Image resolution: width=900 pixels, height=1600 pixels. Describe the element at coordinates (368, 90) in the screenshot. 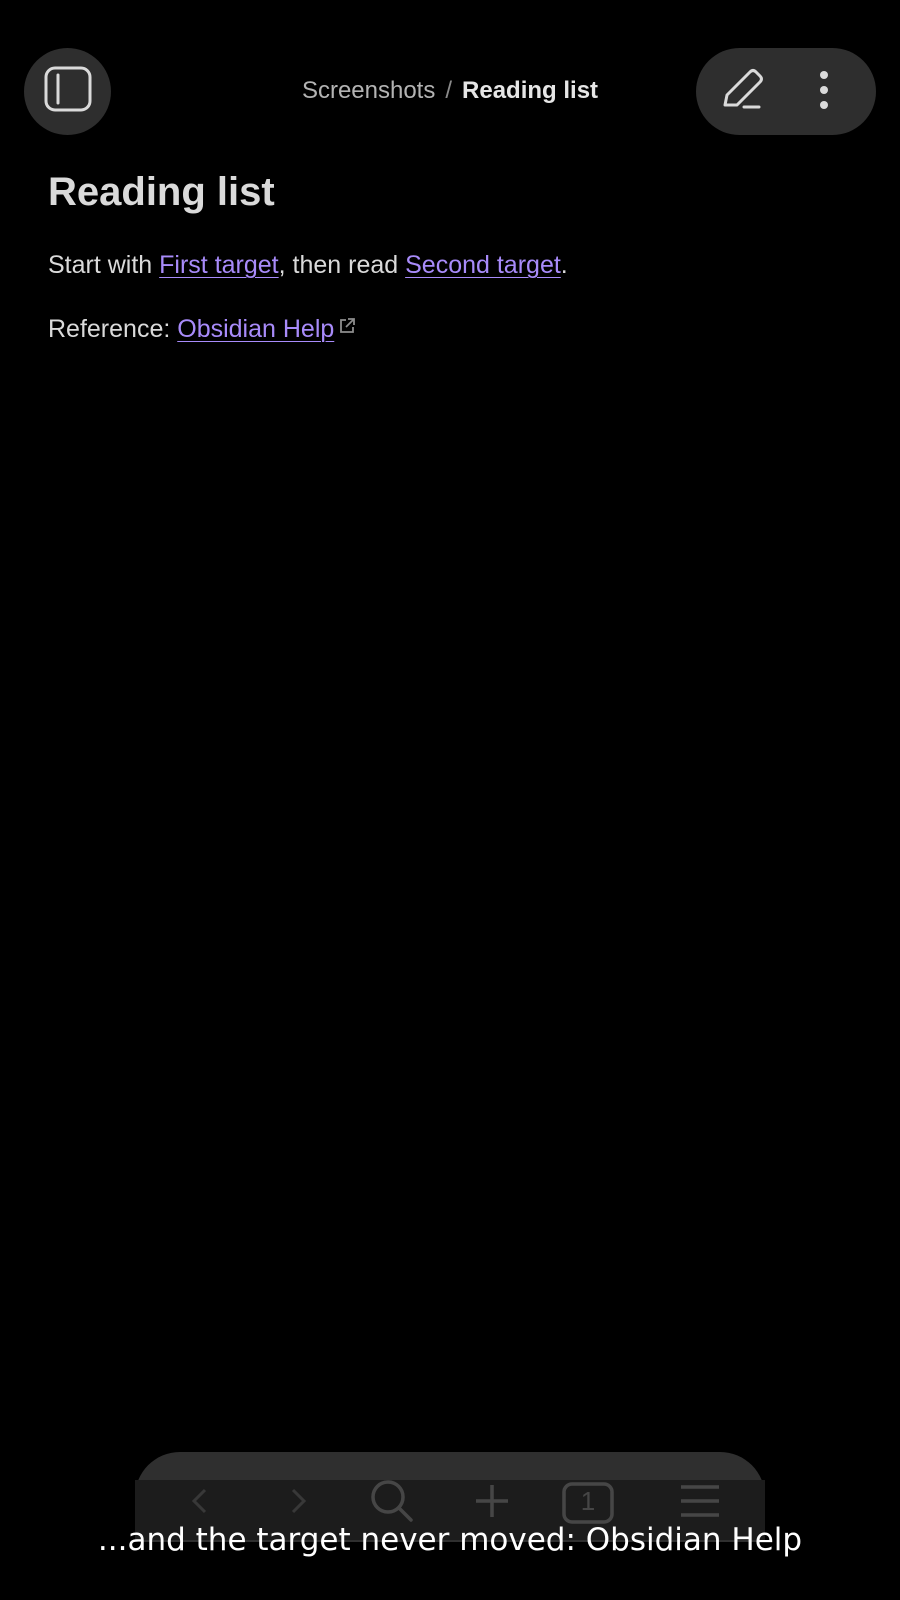

I see `breadcrumb-parent: Screenshots` at that location.